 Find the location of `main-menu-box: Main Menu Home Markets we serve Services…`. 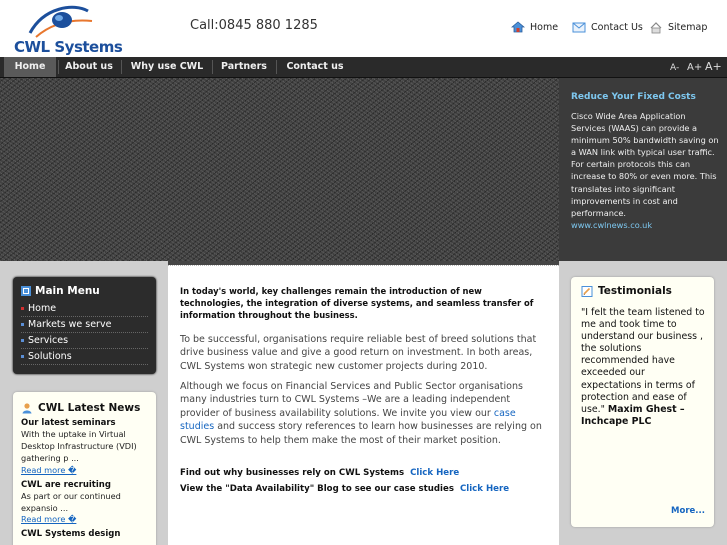

main-menu-box: Main Menu Home Markets we serve Services… is located at coordinates (84, 325).